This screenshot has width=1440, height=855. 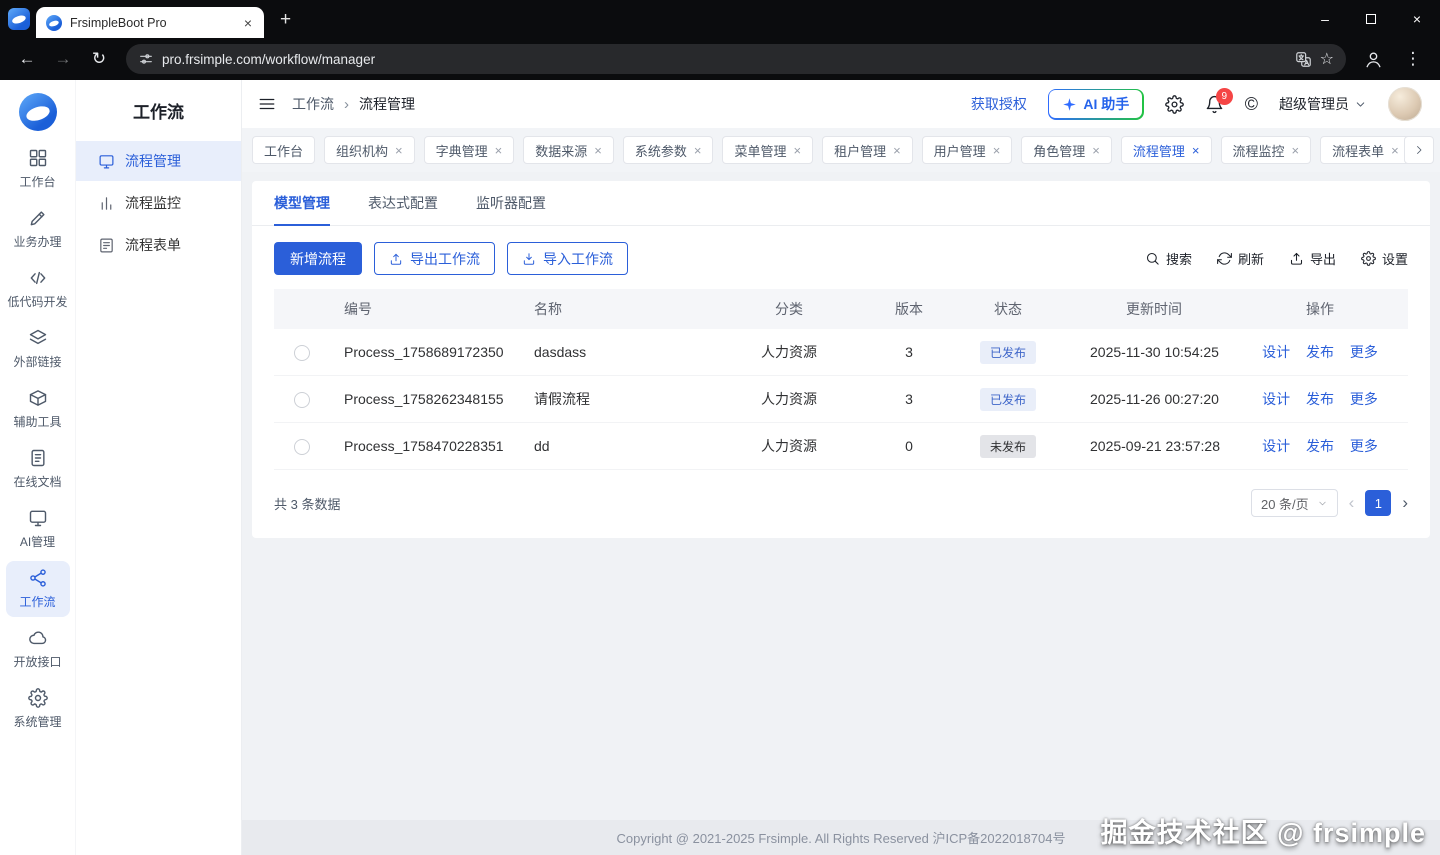 What do you see at coordinates (158, 203) in the screenshot?
I see `sidebar-item-process-monitor: 流程监控` at bounding box center [158, 203].